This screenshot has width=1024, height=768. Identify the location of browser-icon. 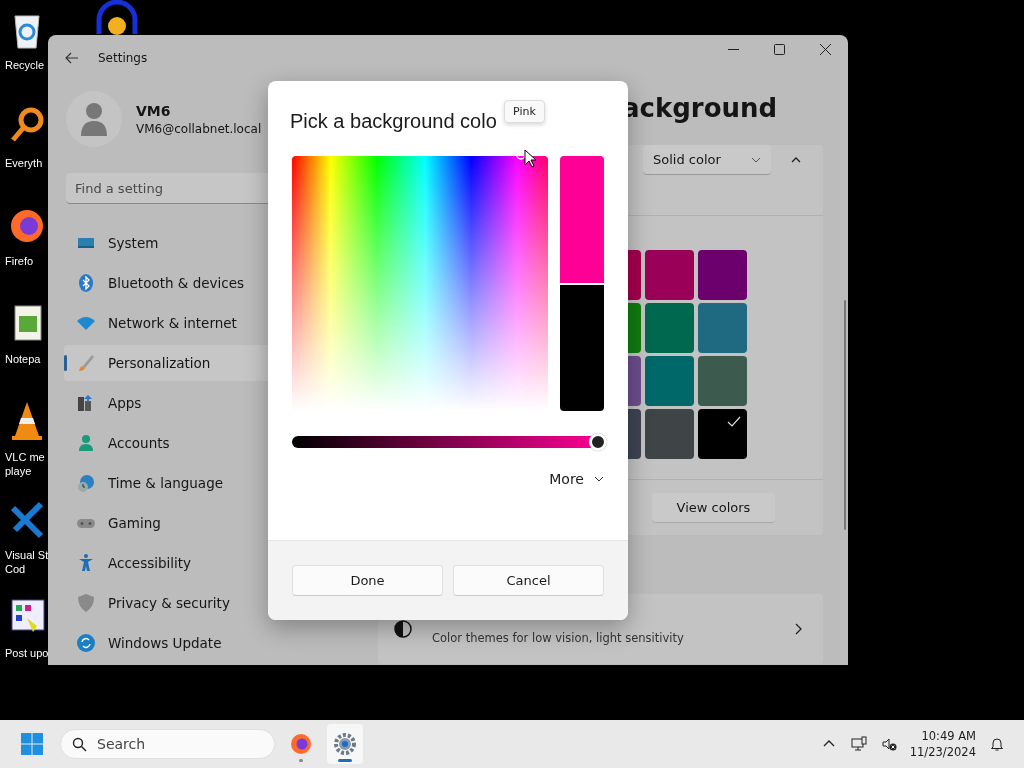
(301, 744).